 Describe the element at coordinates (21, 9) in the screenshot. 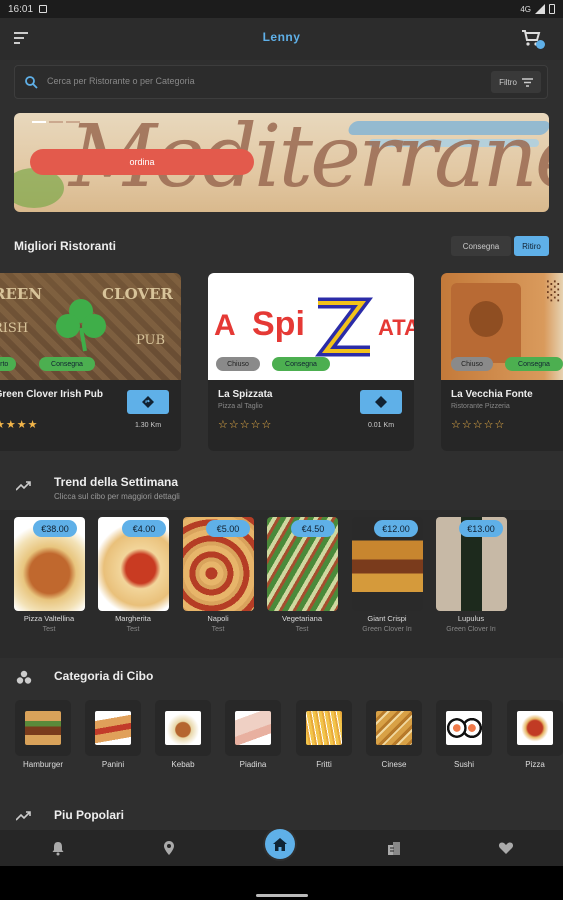

I see `status-time: 16:01` at that location.